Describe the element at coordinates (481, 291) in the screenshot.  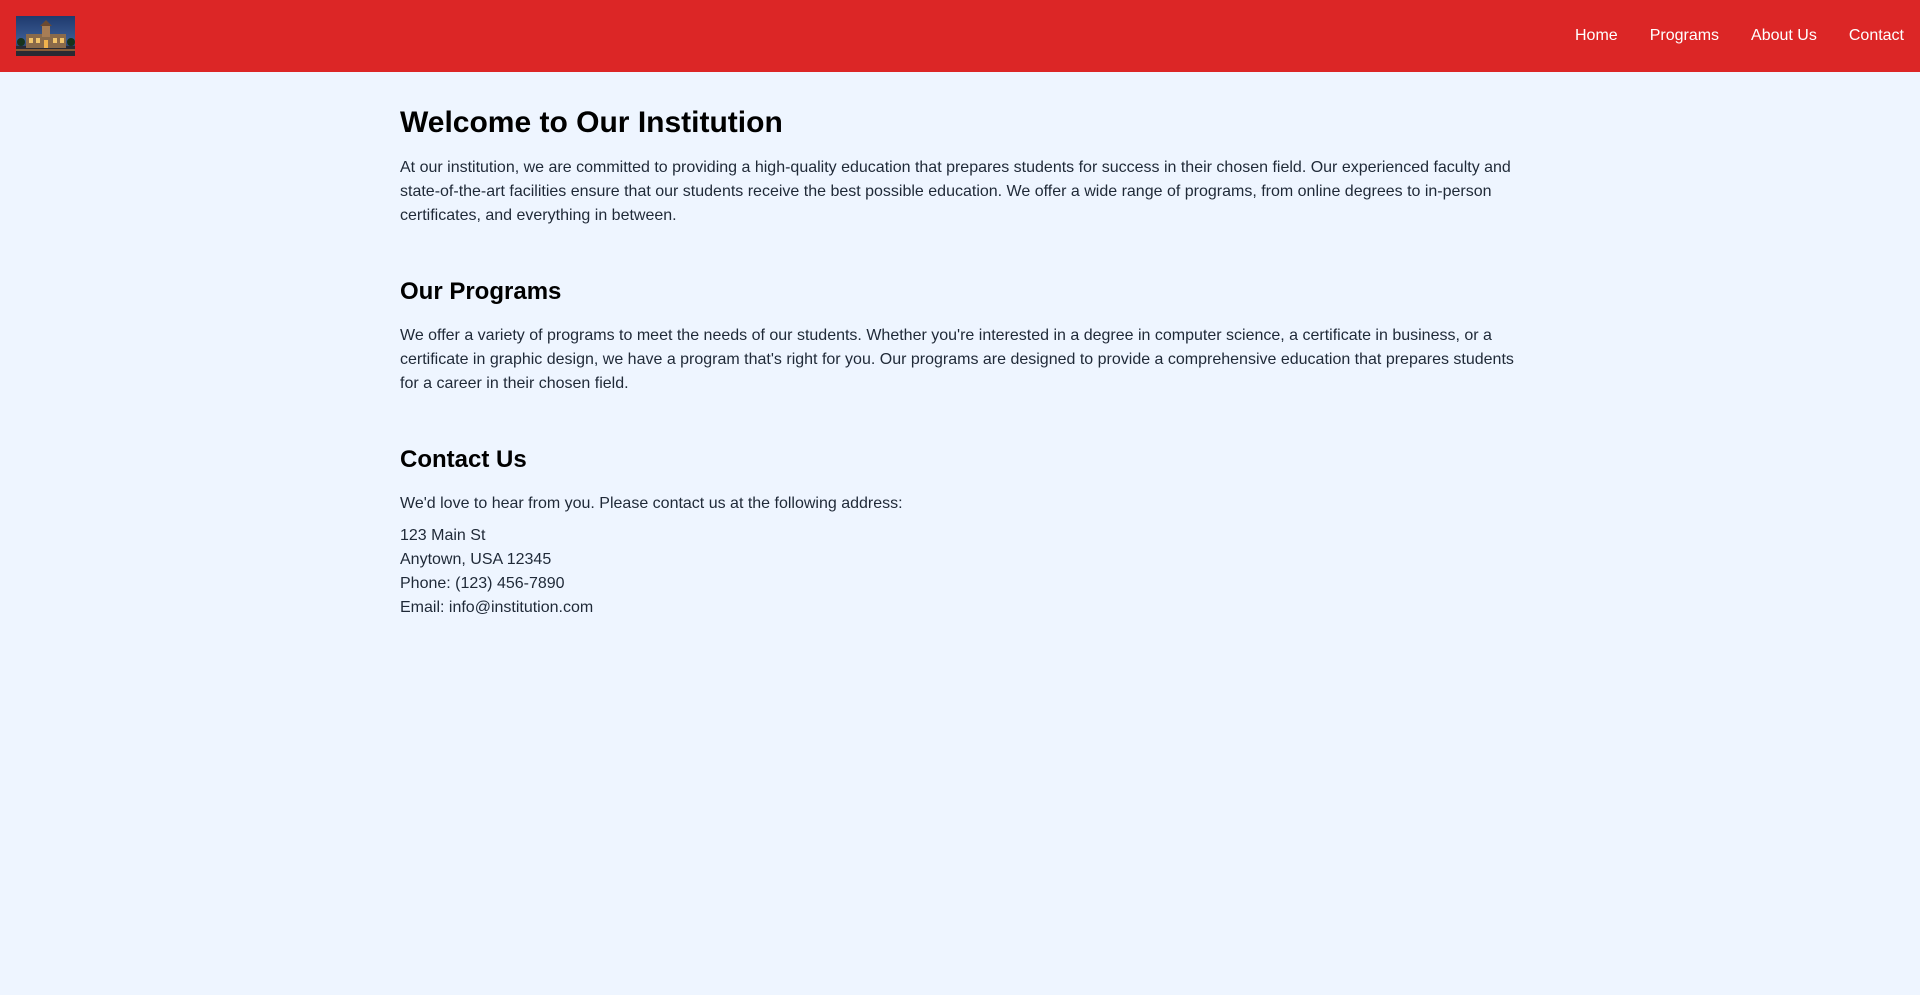
I see `programs-heading: Our Programs` at that location.